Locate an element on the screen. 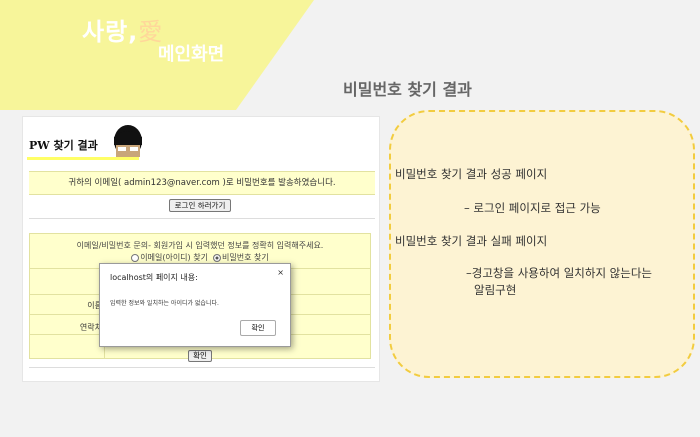 Image resolution: width=700 pixels, height=437 pixels. search-type-radio-group: 이메일(아이디) 찾기 비밀번호 찾기 is located at coordinates (200, 257).